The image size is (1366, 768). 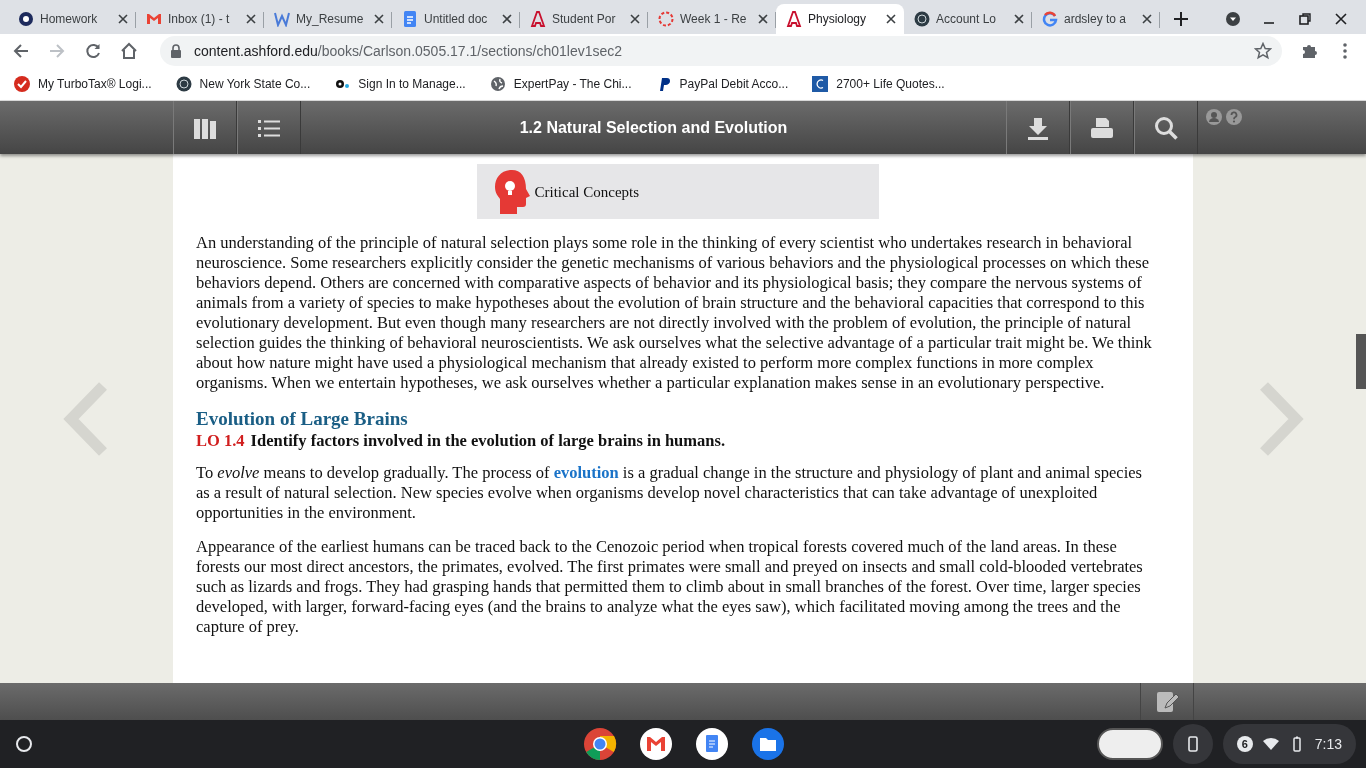 What do you see at coordinates (600, 744) in the screenshot?
I see `chrome-icon` at bounding box center [600, 744].